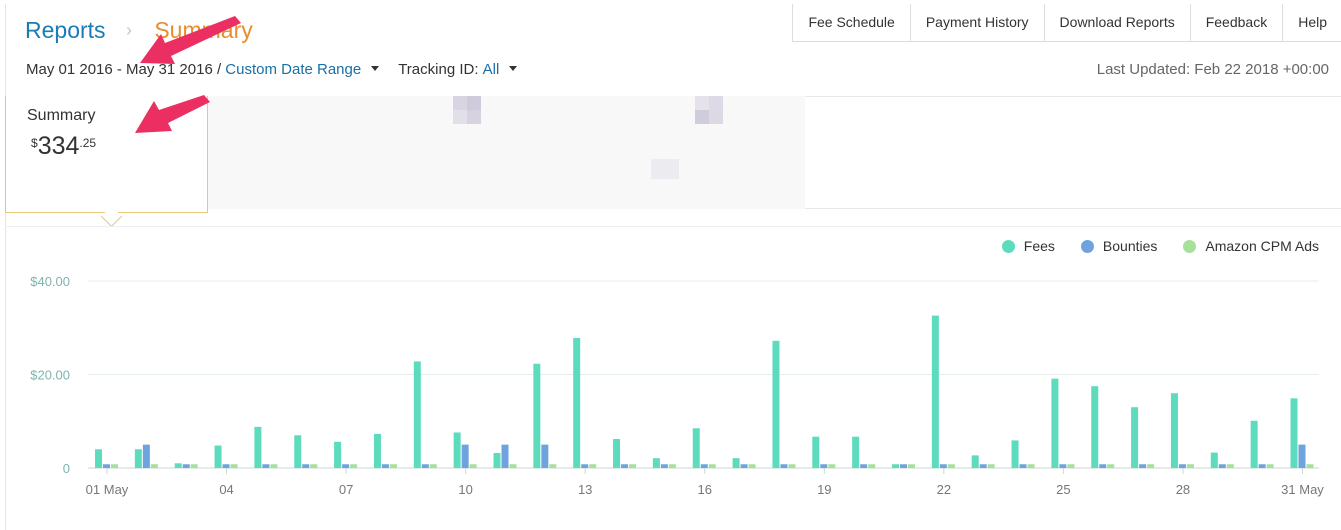 This screenshot has width=1341, height=530. What do you see at coordinates (1190, 246) in the screenshot?
I see `legend-dot-cpm` at bounding box center [1190, 246].